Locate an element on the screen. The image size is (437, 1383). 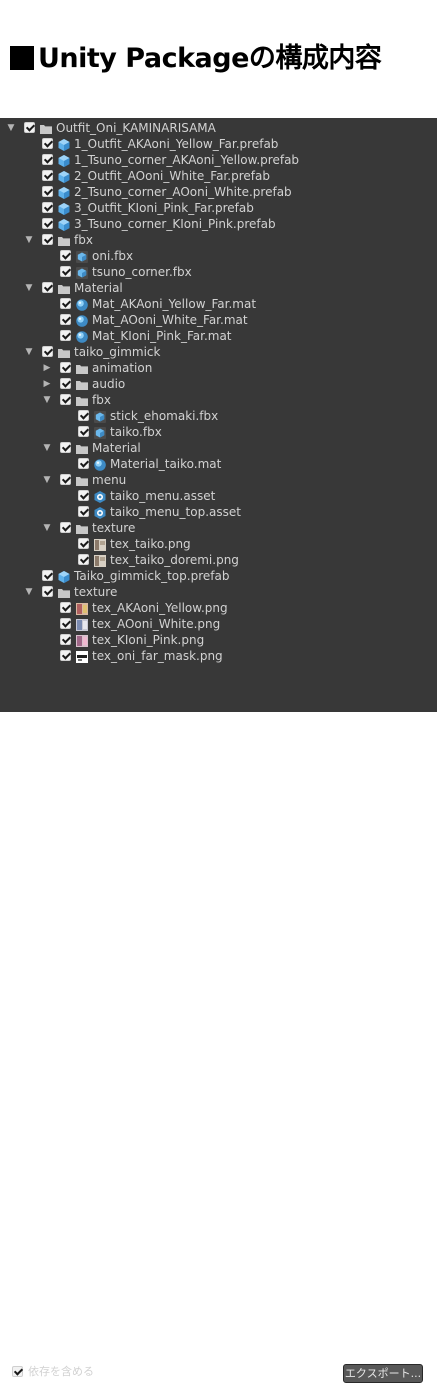
tree-row: 2_Outfit_AOoni_White_Far.prefab is located at coordinates (218, 177).